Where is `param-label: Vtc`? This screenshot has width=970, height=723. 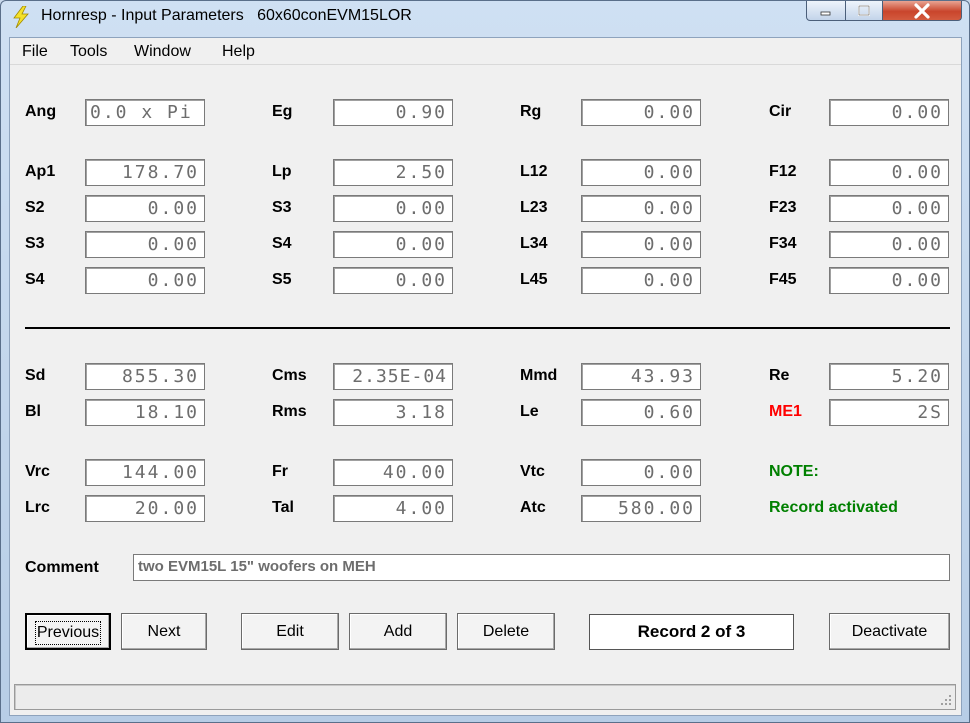 param-label: Vtc is located at coordinates (532, 471).